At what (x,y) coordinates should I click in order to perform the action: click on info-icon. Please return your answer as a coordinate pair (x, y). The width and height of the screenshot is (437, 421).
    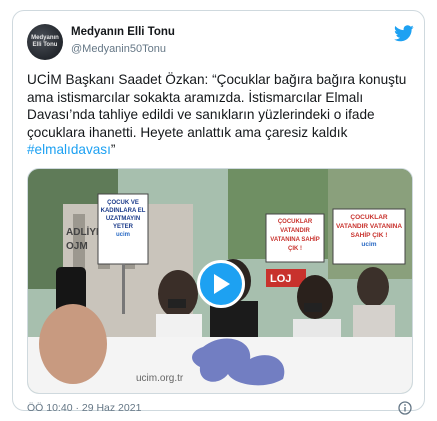
    Looking at the image, I should click on (405, 408).